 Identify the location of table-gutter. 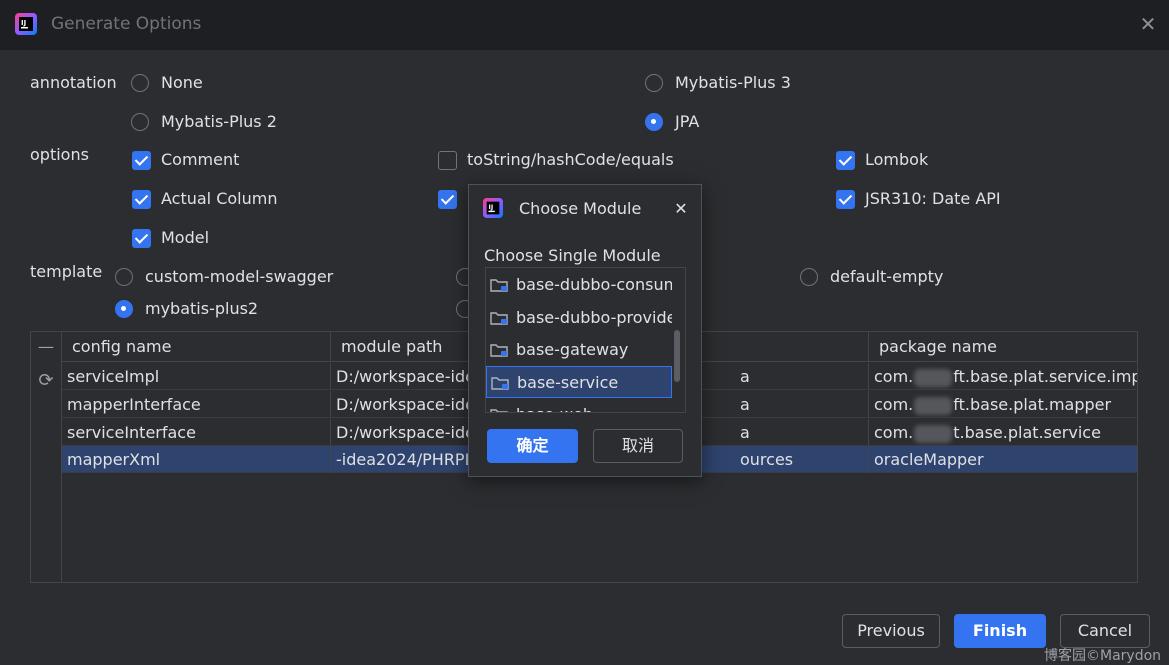
(46, 457).